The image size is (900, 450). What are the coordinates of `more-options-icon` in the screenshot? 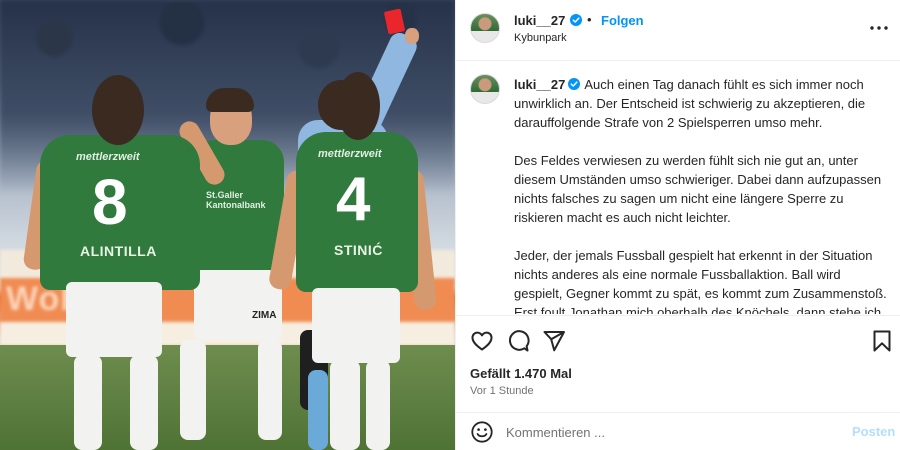 It's located at (879, 28).